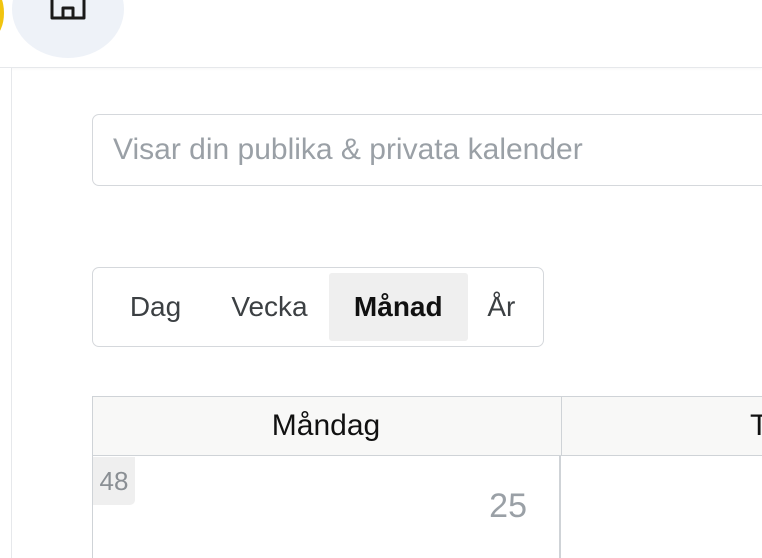 This screenshot has height=558, width=762. I want to click on tab-month: Månad, so click(398, 307).